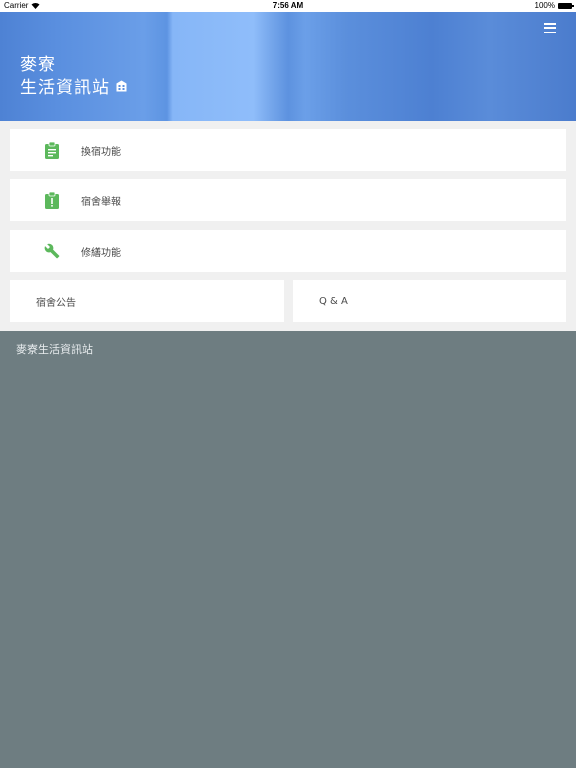  I want to click on hamburger-menu-button, so click(550, 28).